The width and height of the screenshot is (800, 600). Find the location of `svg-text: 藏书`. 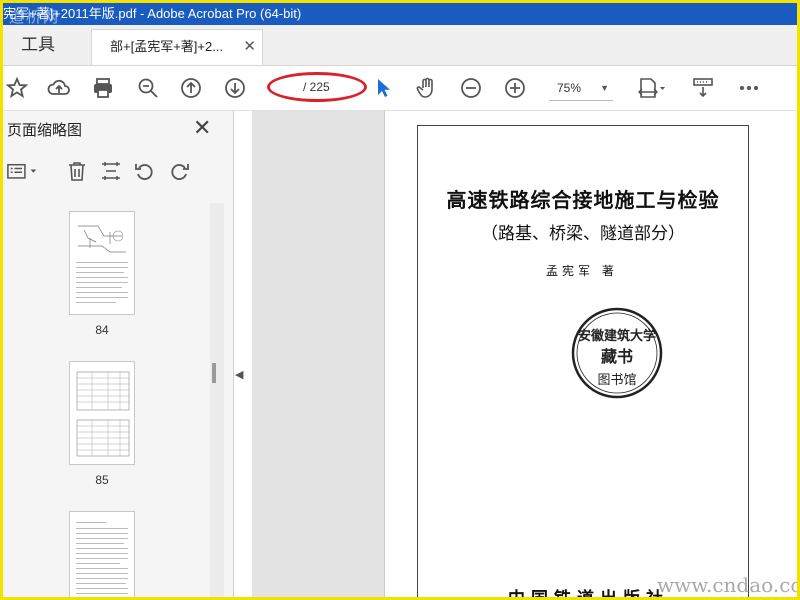

svg-text: 藏书 is located at coordinates (617, 356).